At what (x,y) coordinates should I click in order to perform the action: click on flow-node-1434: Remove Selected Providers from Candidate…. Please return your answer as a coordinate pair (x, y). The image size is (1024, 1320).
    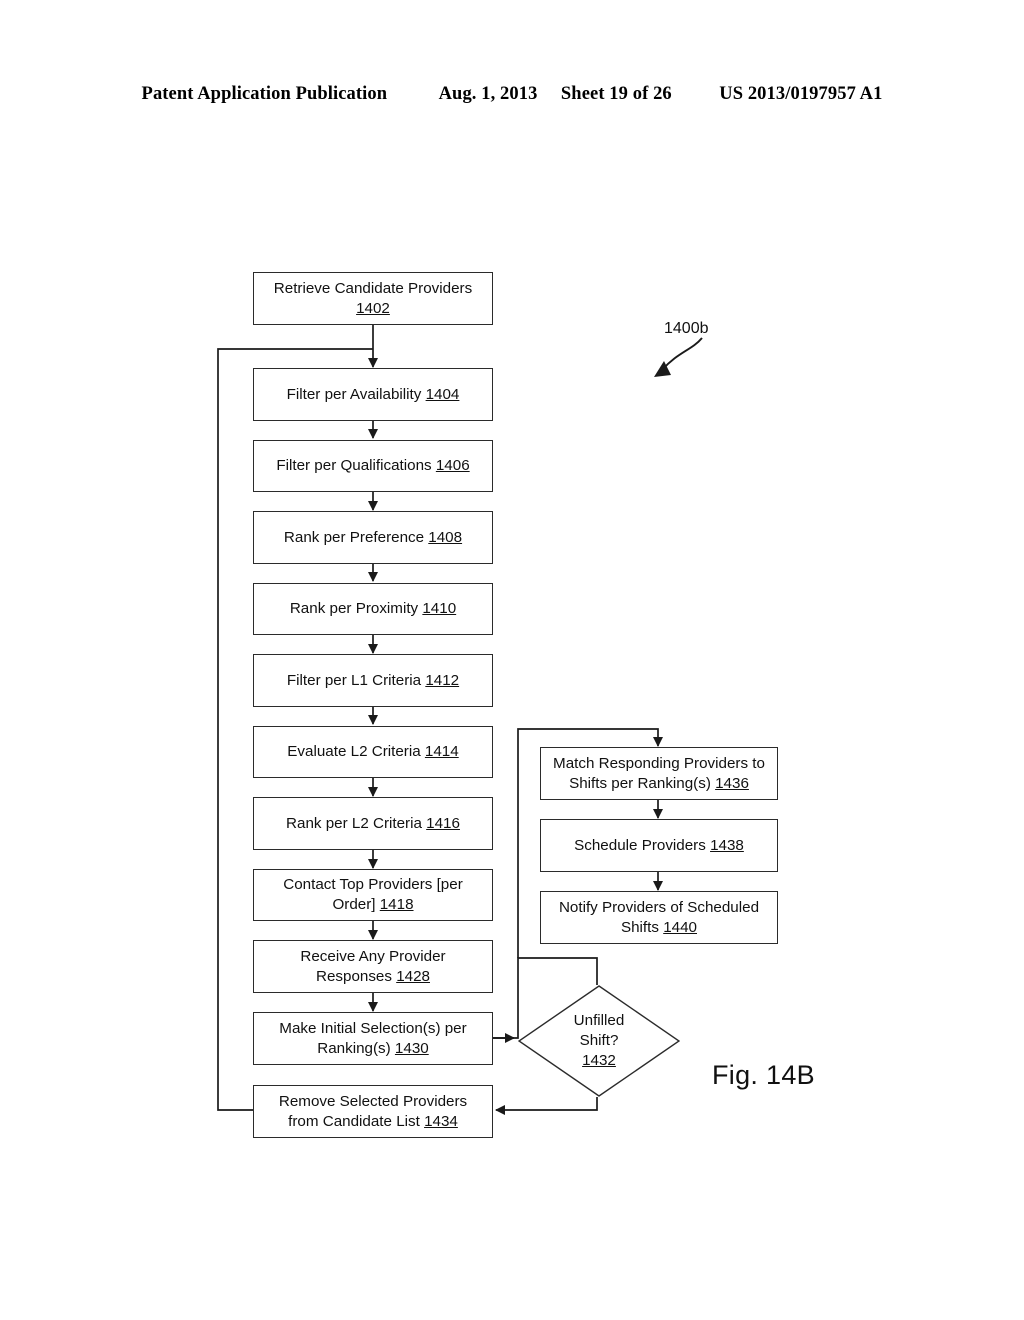
    Looking at the image, I should click on (373, 1111).